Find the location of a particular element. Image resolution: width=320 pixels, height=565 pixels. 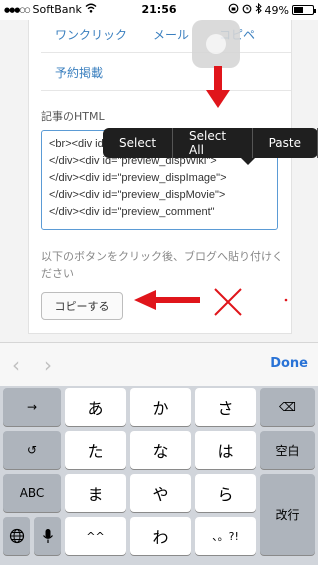

tab-mail: メール is located at coordinates (171, 34).